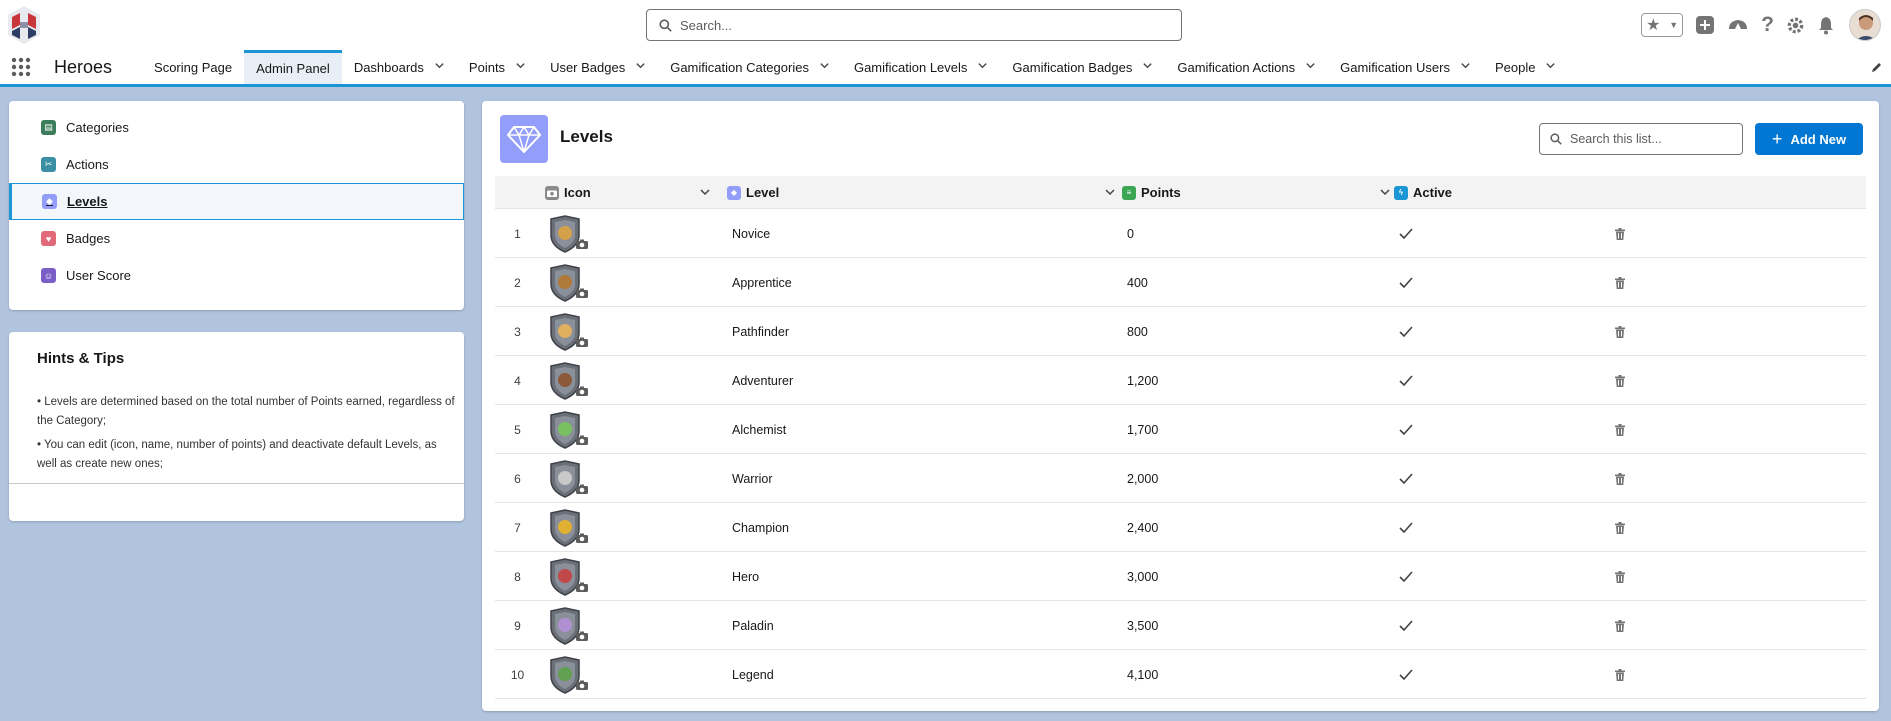 This screenshot has width=1891, height=721. Describe the element at coordinates (236, 238) in the screenshot. I see `sidebar-item-badges: ♥ Badges` at that location.